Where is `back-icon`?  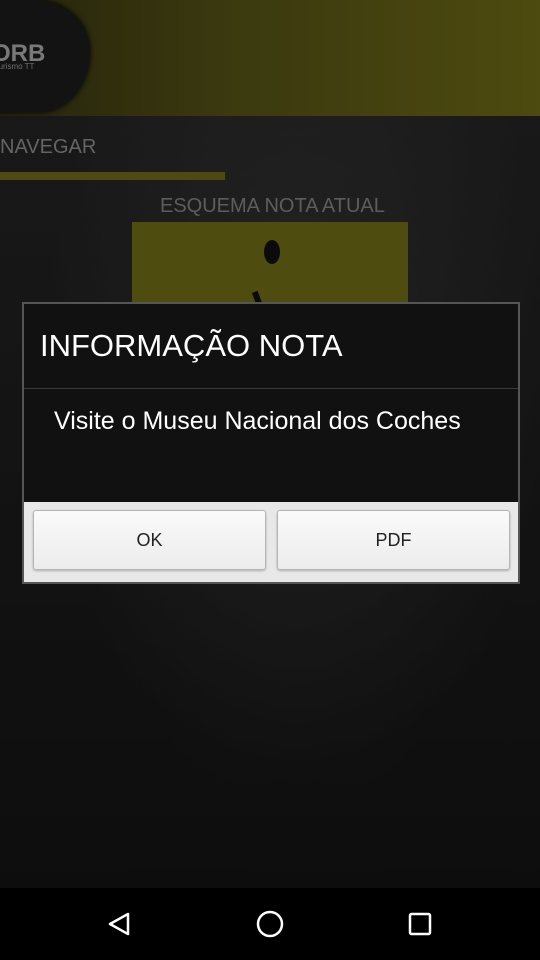 back-icon is located at coordinates (120, 924).